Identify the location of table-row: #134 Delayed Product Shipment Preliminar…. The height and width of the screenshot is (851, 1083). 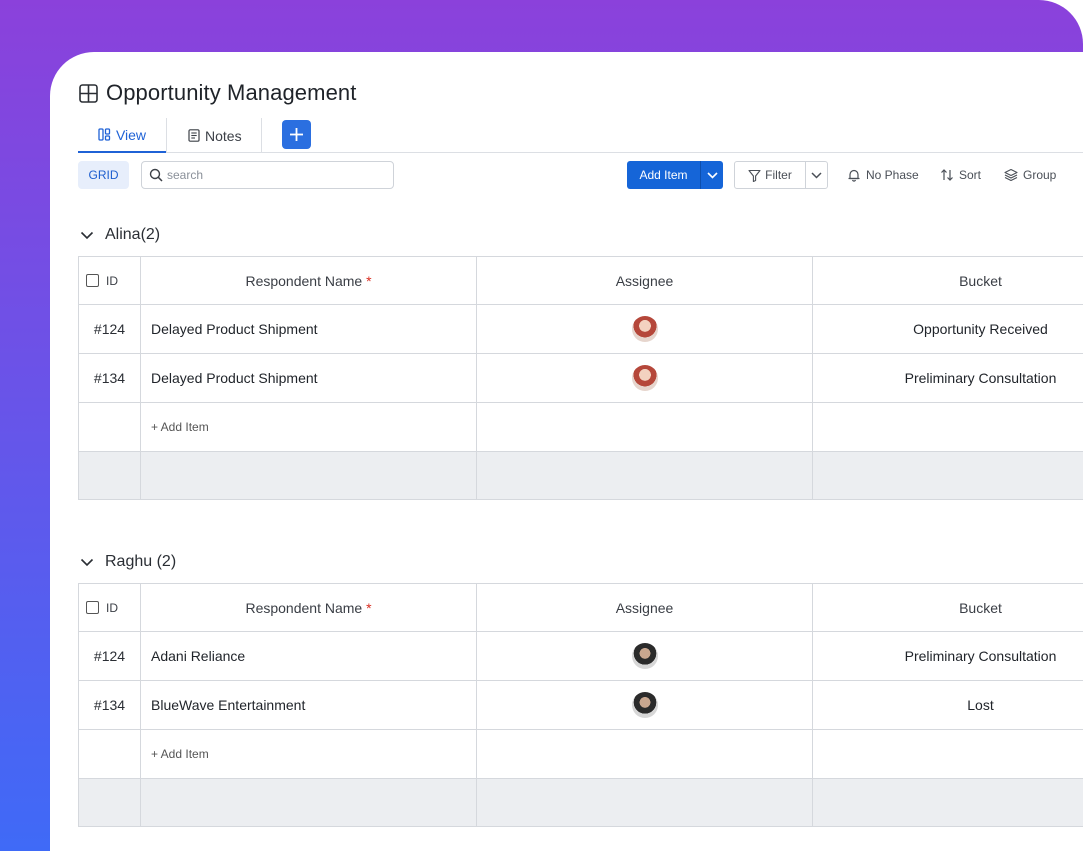
(580, 378).